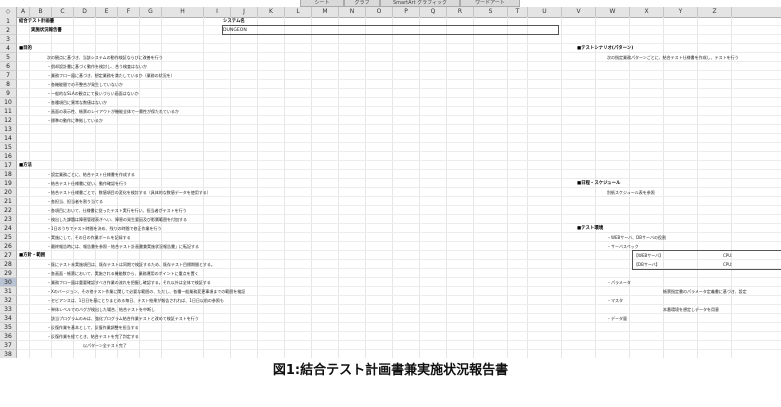  I want to click on row-header-26: 26, so click(8, 246).